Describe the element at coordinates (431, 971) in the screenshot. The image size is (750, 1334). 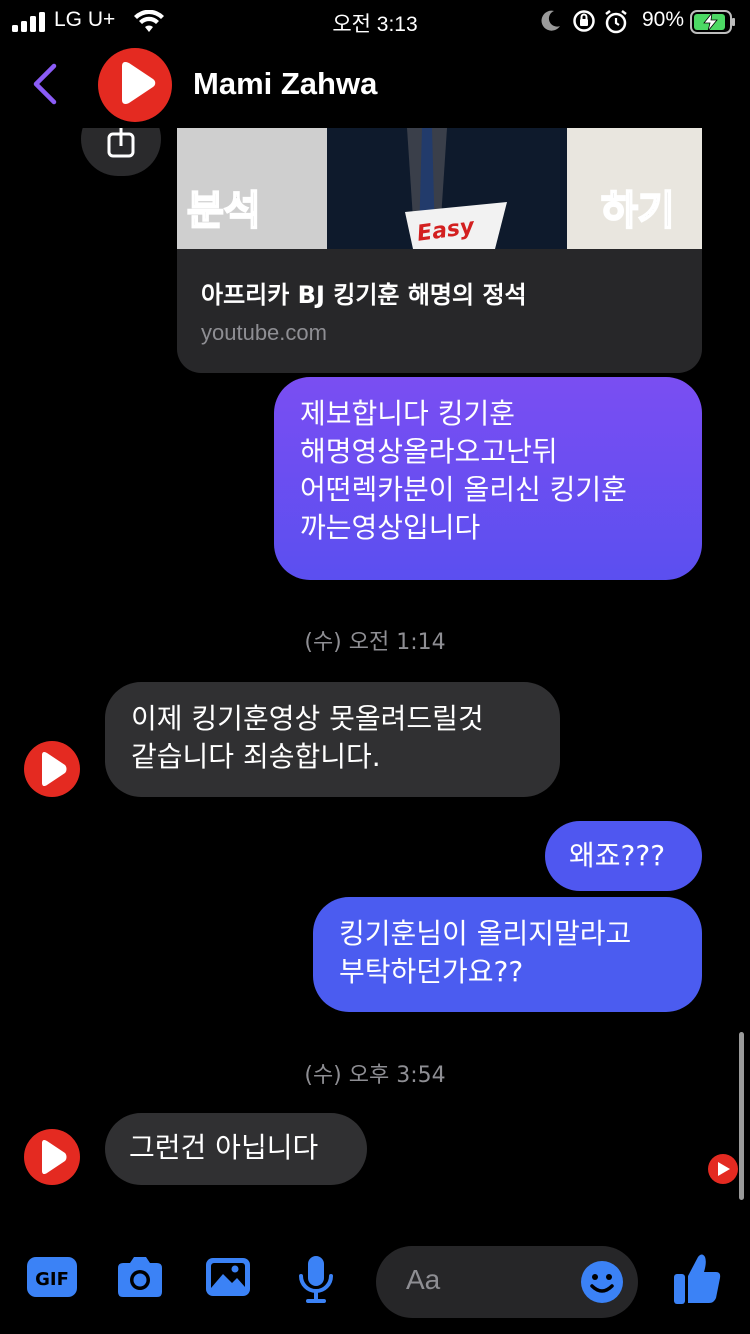
I see `message-line: 부탁하던가요??` at that location.